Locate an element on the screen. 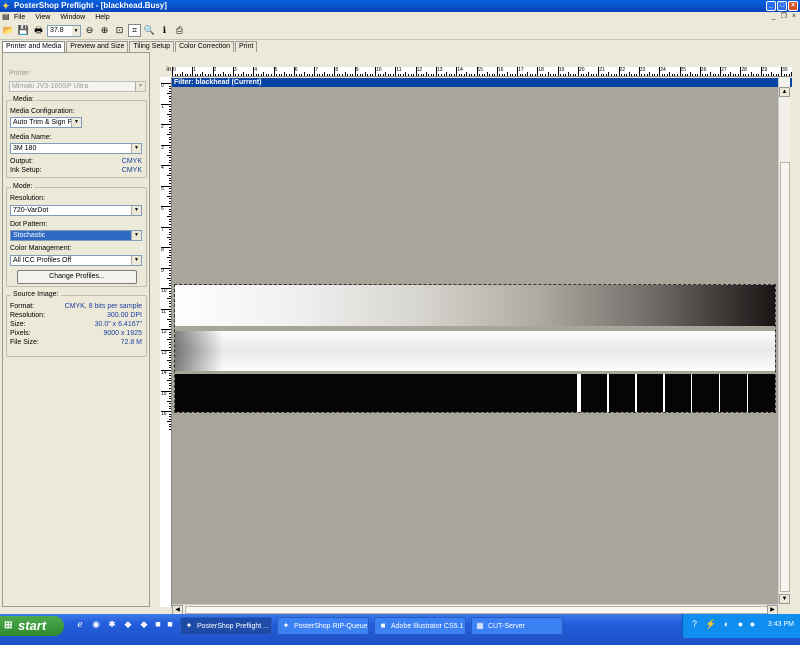 This screenshot has width=800, height=645. security-tray-icon: ● is located at coordinates (740, 624).